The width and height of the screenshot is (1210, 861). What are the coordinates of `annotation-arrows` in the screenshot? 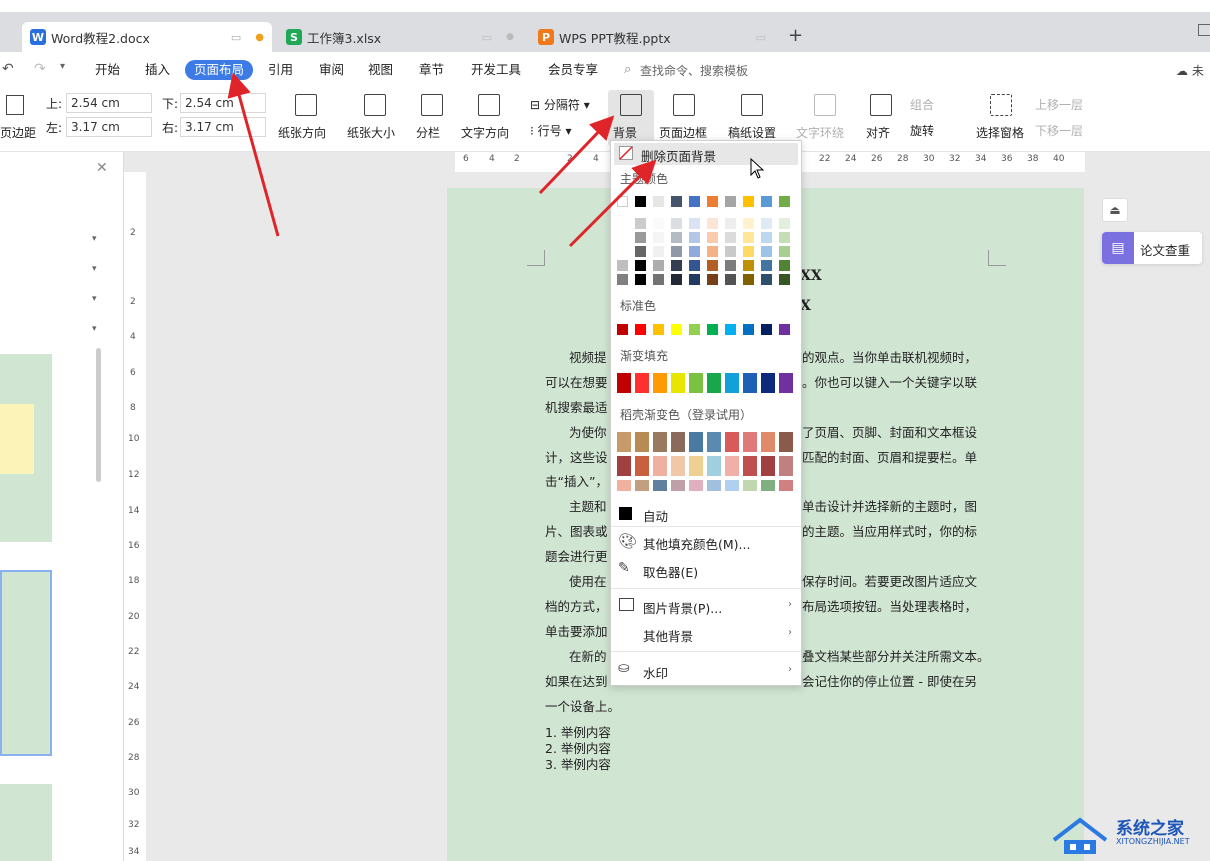 It's located at (442, 160).